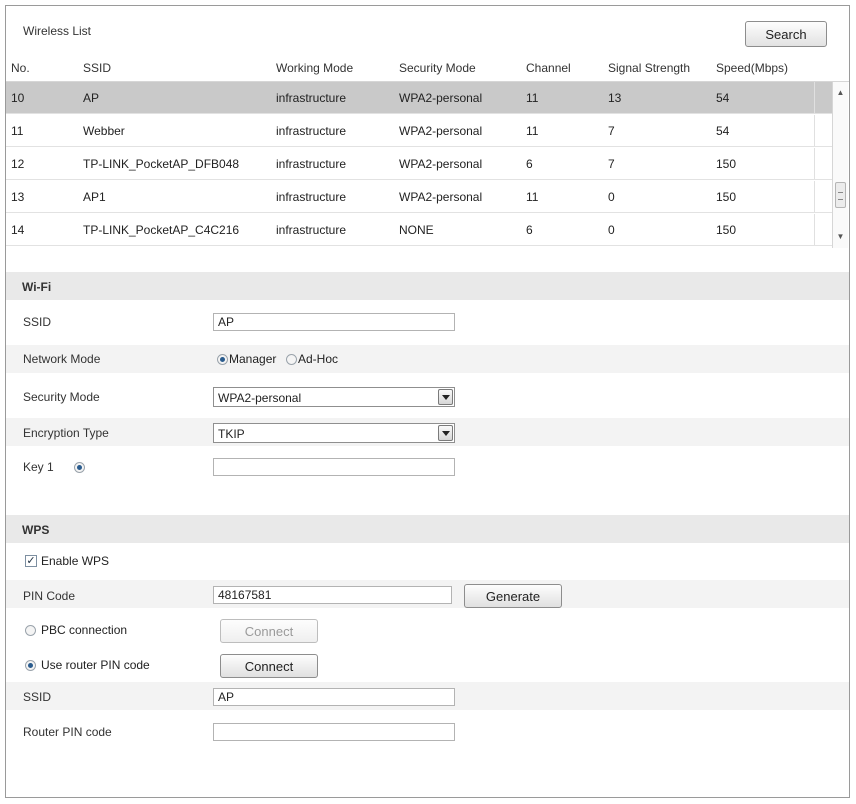 The image size is (856, 804). I want to click on encryption-type-row: Encryption Type TKIP, so click(427, 432).